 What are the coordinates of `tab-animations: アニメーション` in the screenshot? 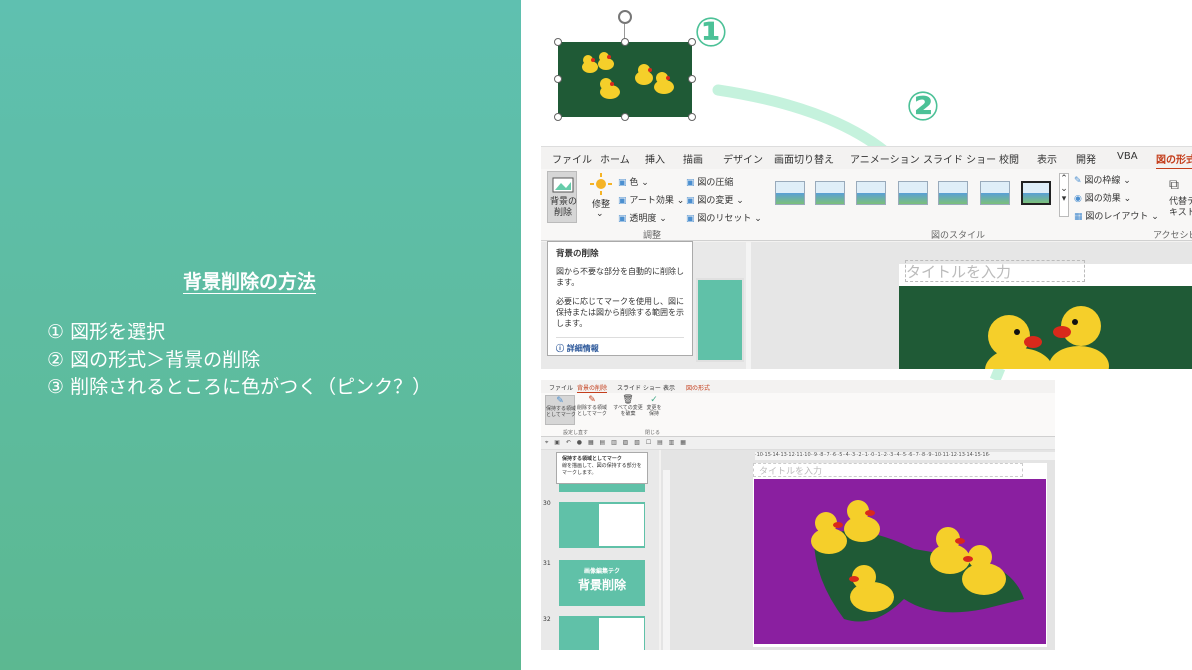 It's located at (885, 158).